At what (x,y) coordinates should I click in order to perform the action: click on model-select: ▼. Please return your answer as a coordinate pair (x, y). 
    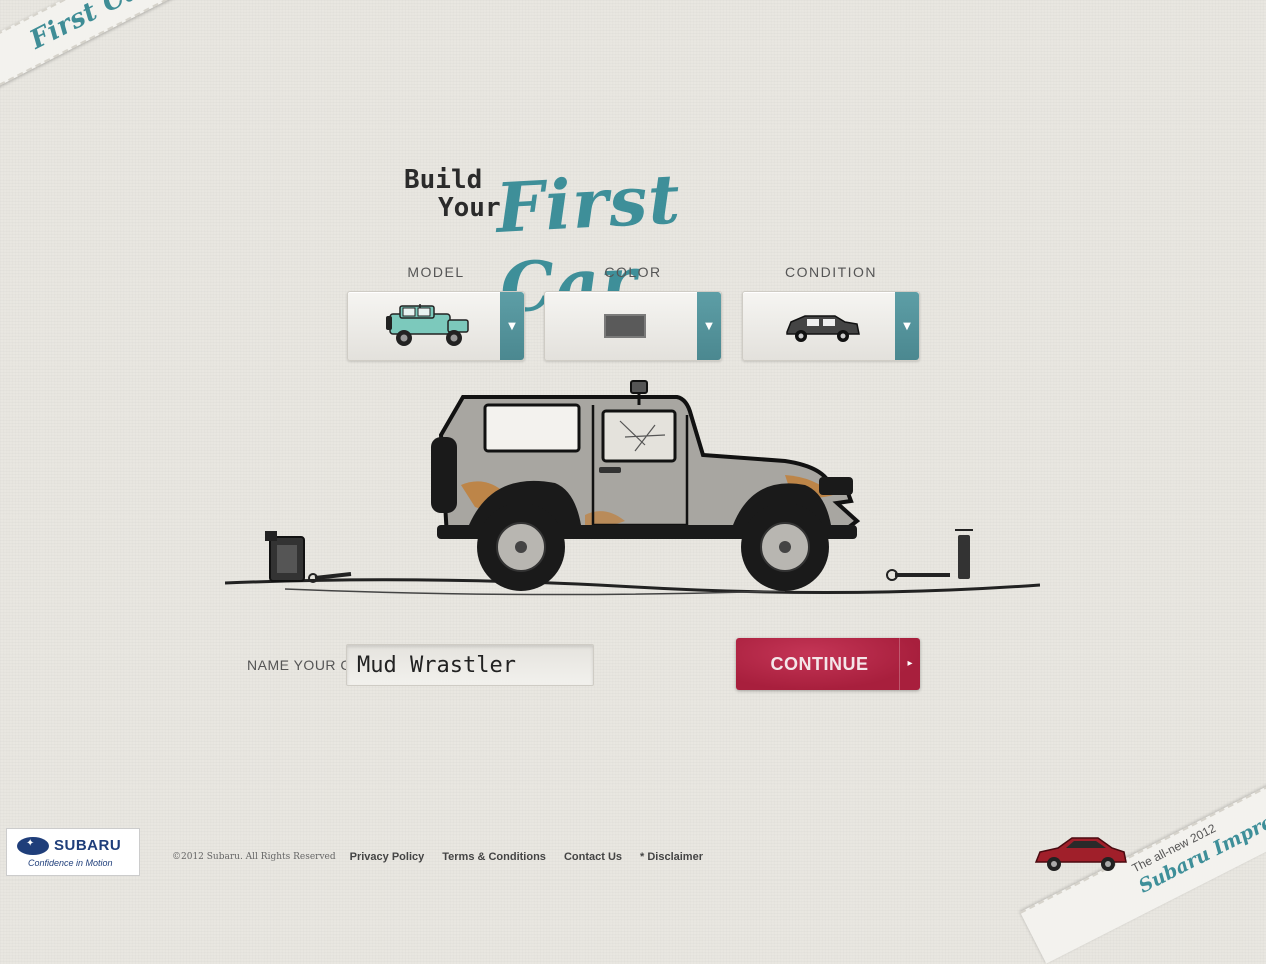
    Looking at the image, I should click on (436, 326).